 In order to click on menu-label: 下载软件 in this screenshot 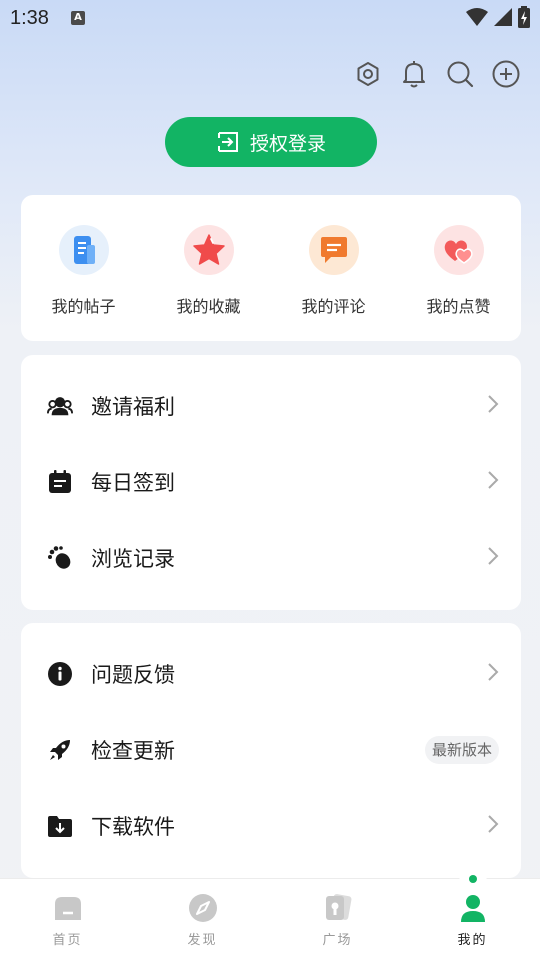, I will do `click(133, 827)`.